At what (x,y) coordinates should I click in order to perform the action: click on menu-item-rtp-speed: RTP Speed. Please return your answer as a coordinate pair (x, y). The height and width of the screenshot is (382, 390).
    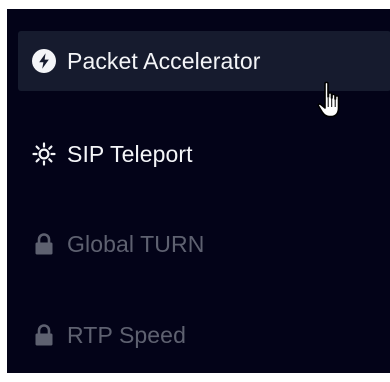
    Looking at the image, I should click on (204, 335).